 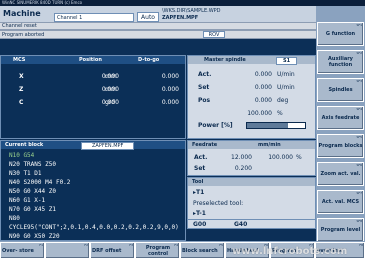 I want to click on program-path: \WKS.DIR\SAMPLE.WPD, so click(x=191, y=11).